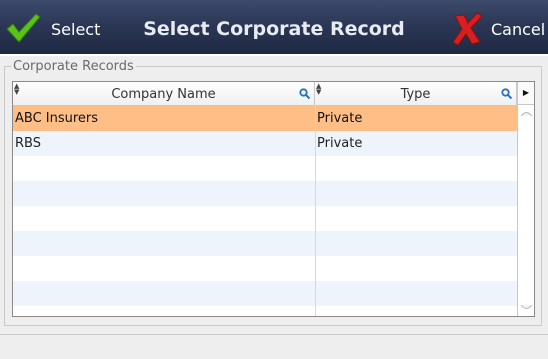 This screenshot has width=548, height=359. Describe the element at coordinates (57, 118) in the screenshot. I see `cell-company-name: ABC Insurers` at that location.